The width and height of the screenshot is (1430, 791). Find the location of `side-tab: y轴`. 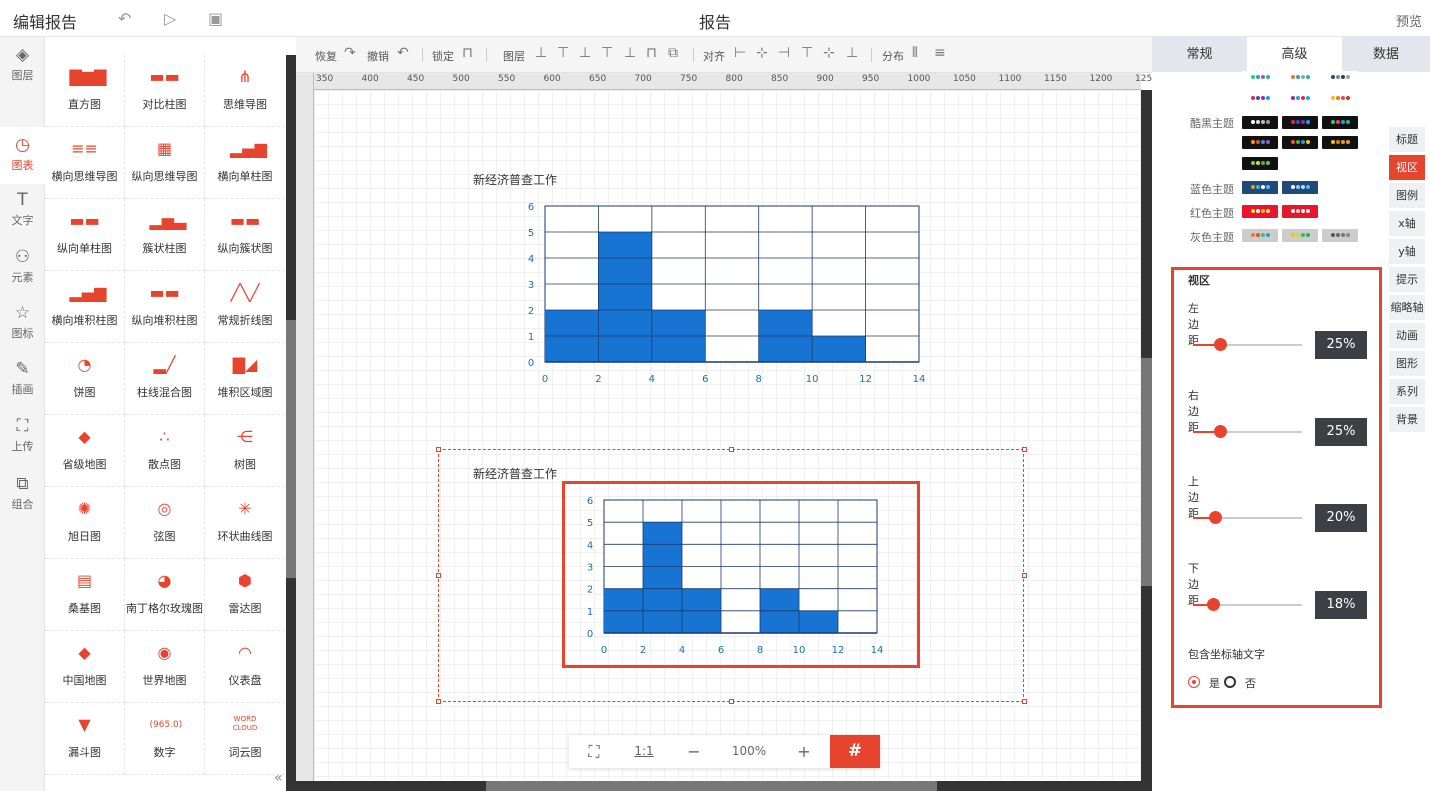

side-tab: y轴 is located at coordinates (1407, 251).